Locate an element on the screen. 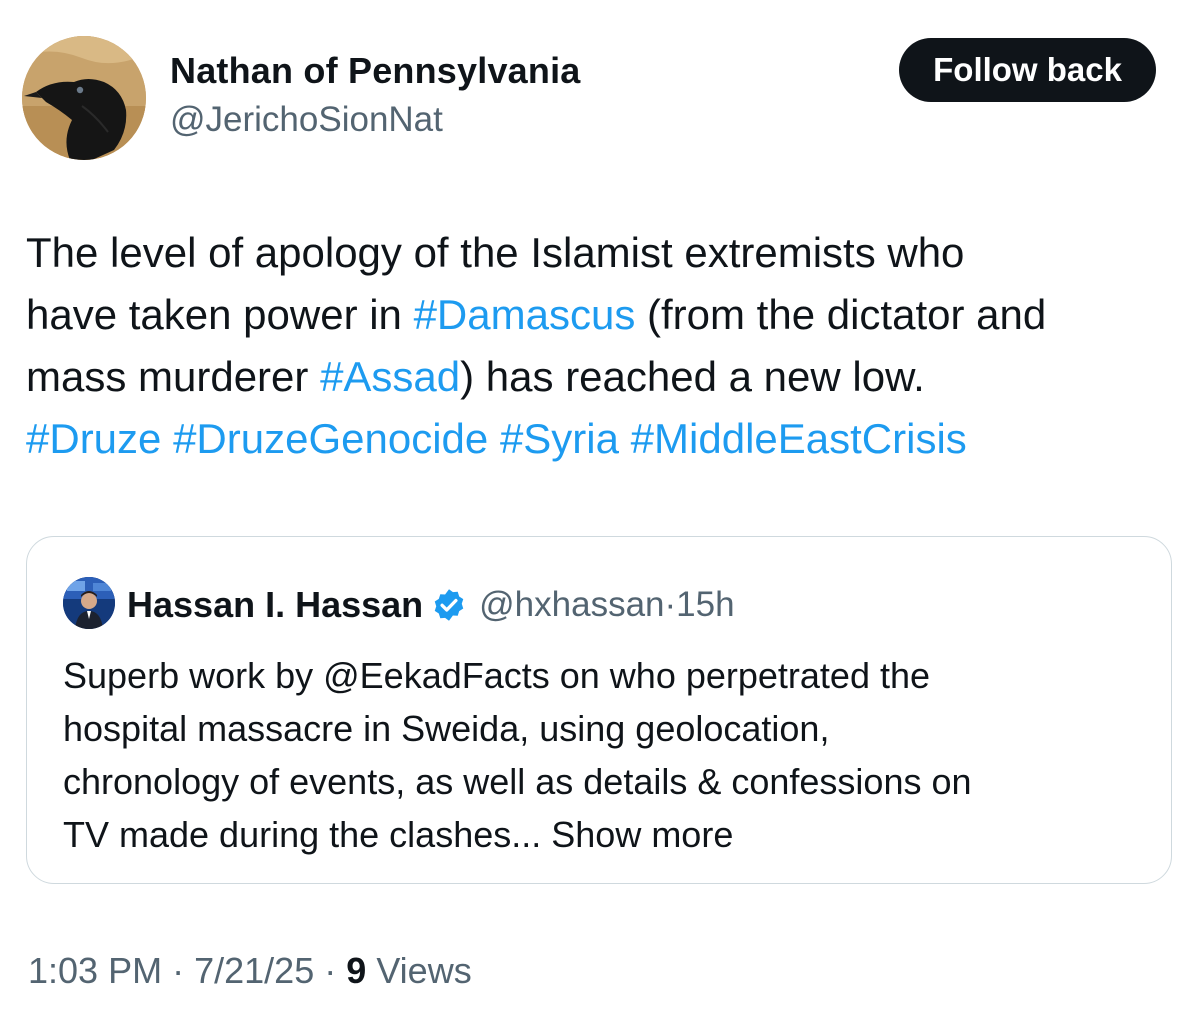  tweet-meta: 1:03 PM · 7/21/25 · 9 Views is located at coordinates (250, 971).